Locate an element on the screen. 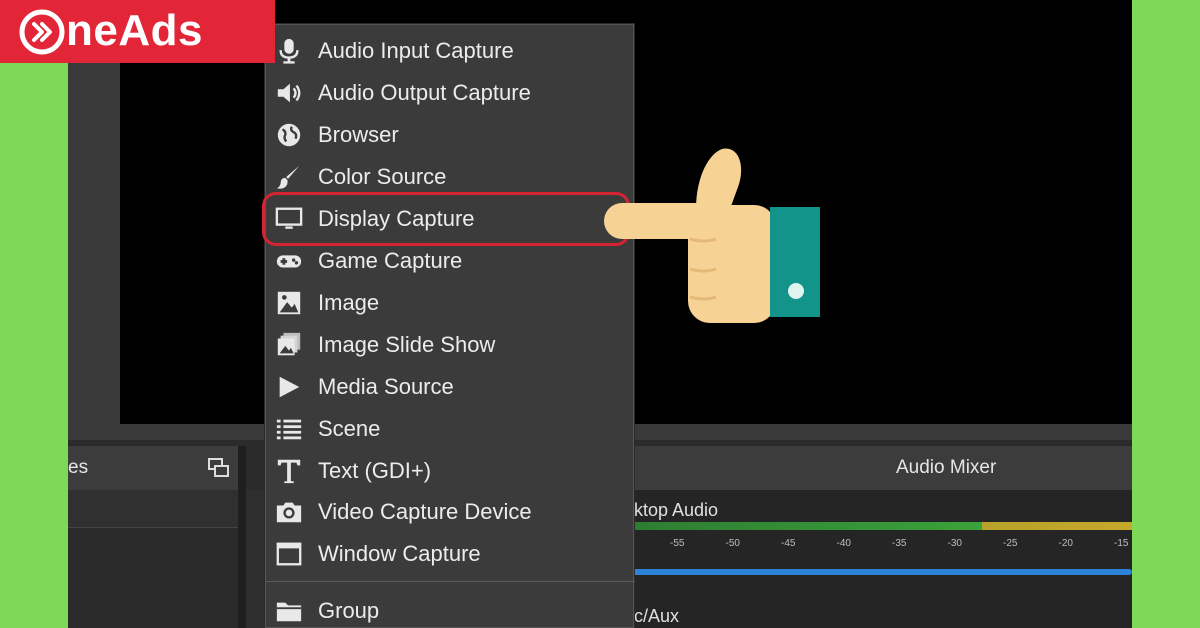 The width and height of the screenshot is (1200, 628). oneads-logo-icon is located at coordinates (42, 32).